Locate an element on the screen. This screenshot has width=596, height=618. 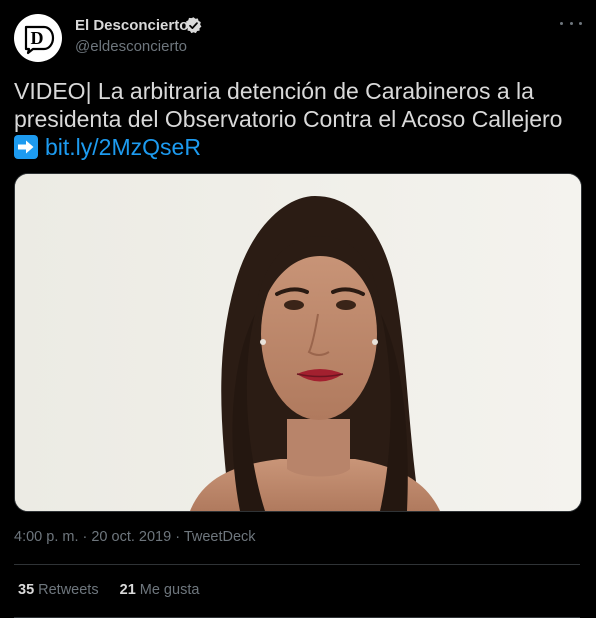
right-arrow-emoji-icon is located at coordinates (26, 147).